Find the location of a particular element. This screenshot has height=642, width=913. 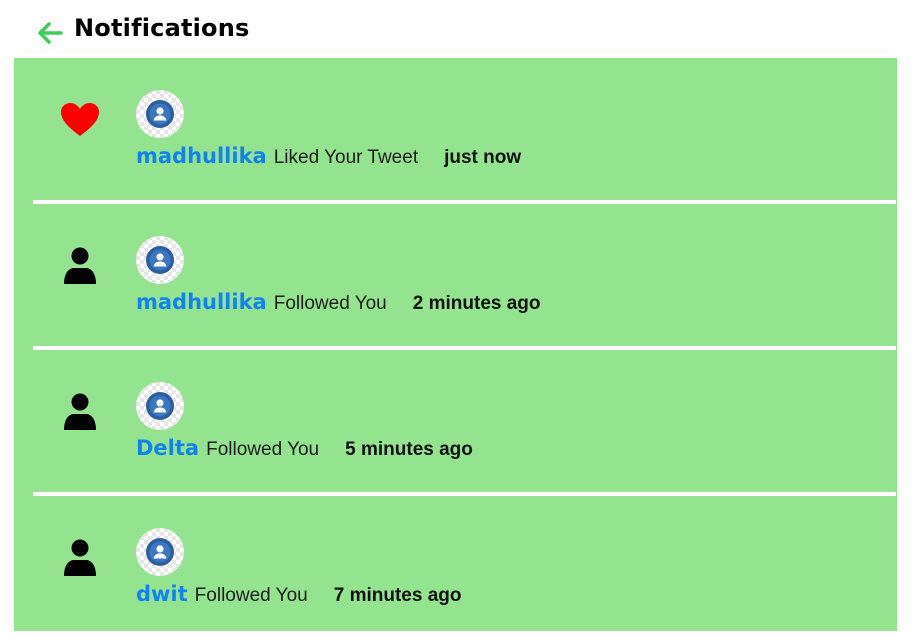

back-button is located at coordinates (50, 33).